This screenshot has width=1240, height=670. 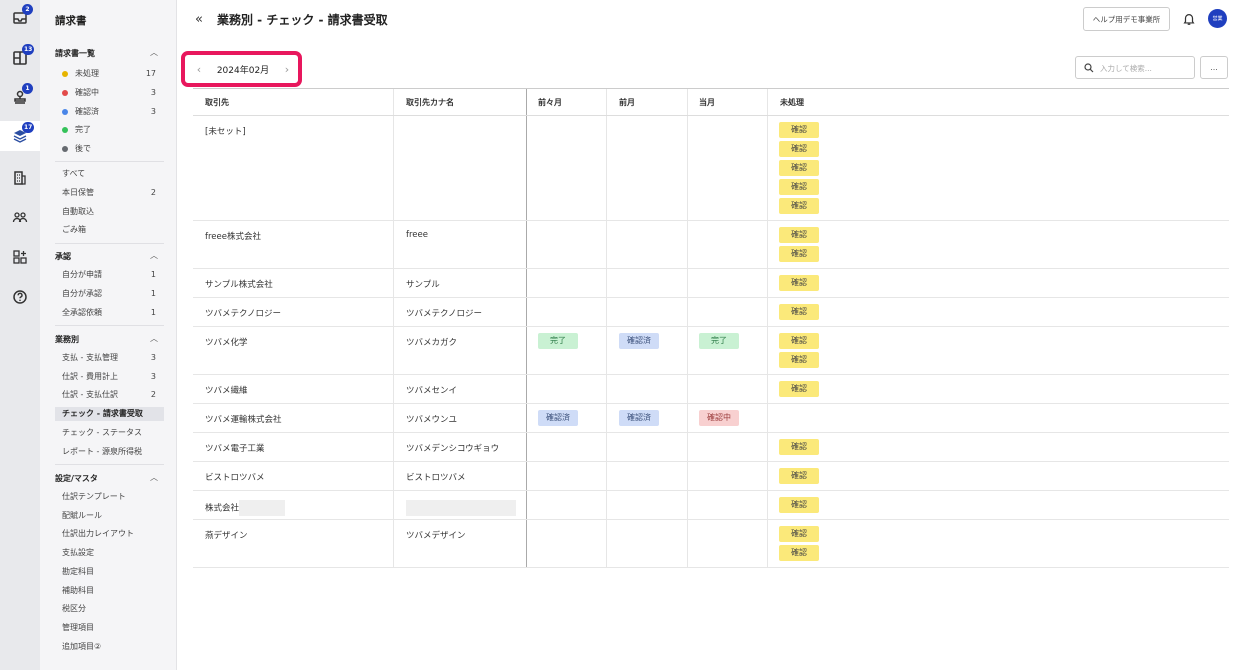 I want to click on rail-stamp: 1, so click(x=20, y=97).